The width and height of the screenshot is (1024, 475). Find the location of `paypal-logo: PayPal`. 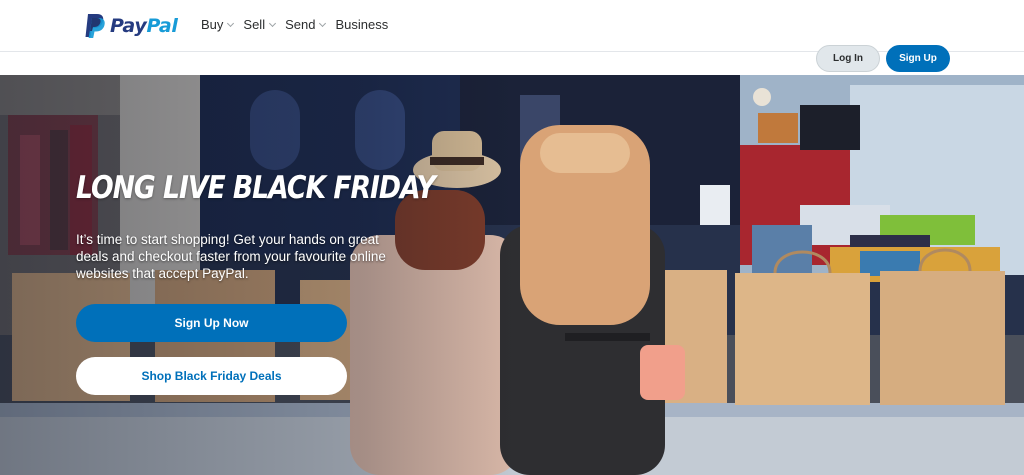

paypal-logo: PayPal is located at coordinates (131, 26).